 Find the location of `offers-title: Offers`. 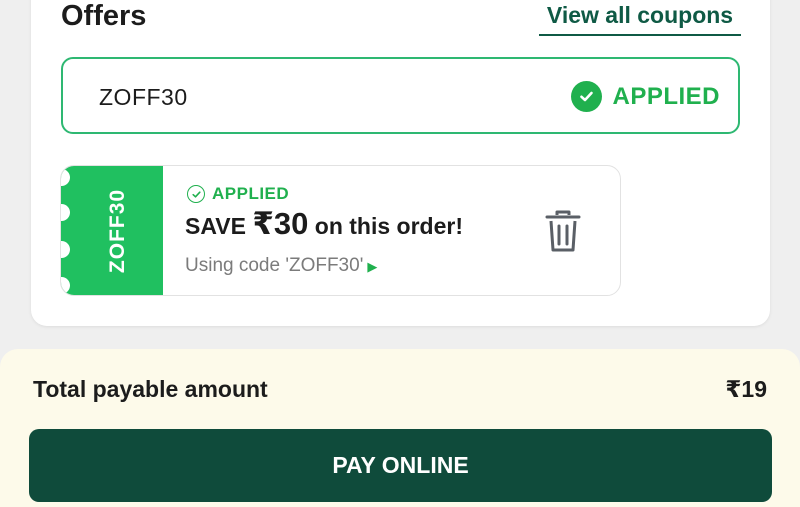

offers-title: Offers is located at coordinates (104, 16).